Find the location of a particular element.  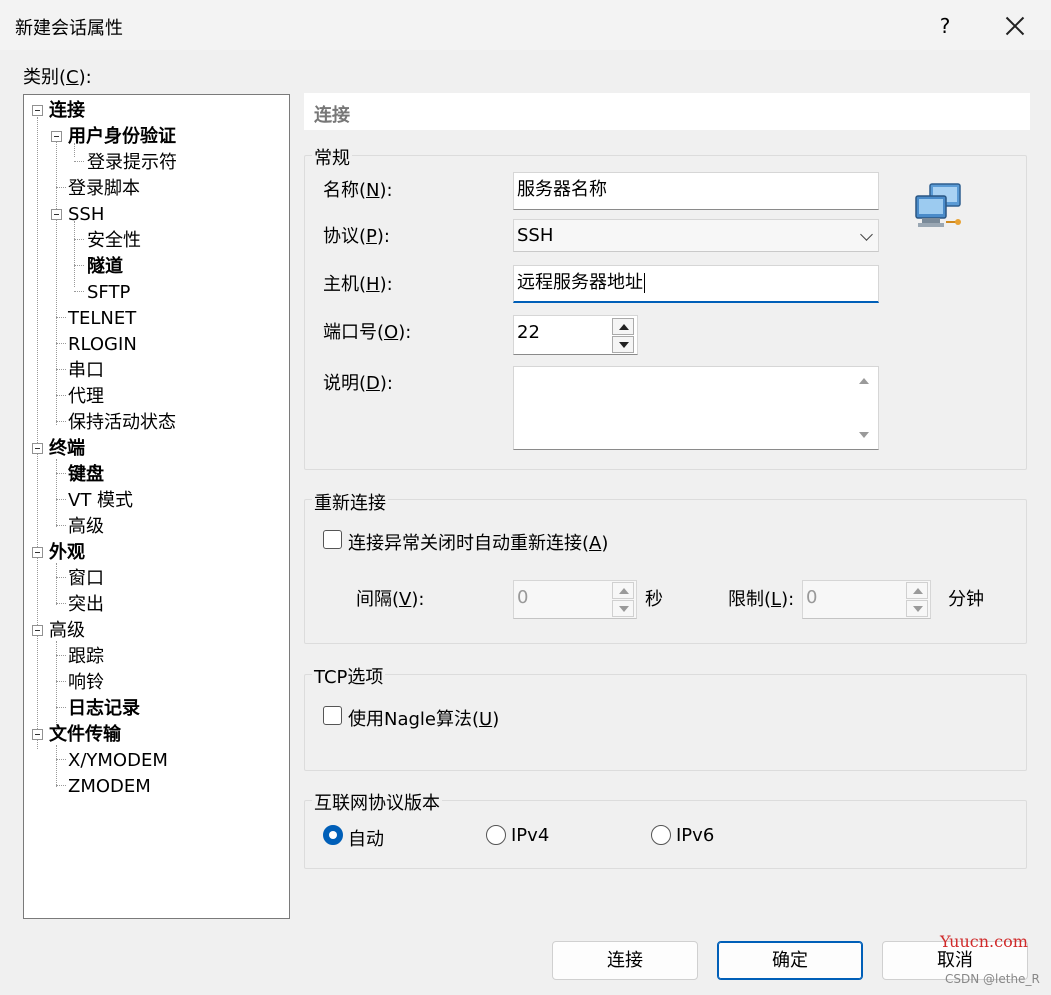

tree-item-proxy: 代理 is located at coordinates (86, 397).